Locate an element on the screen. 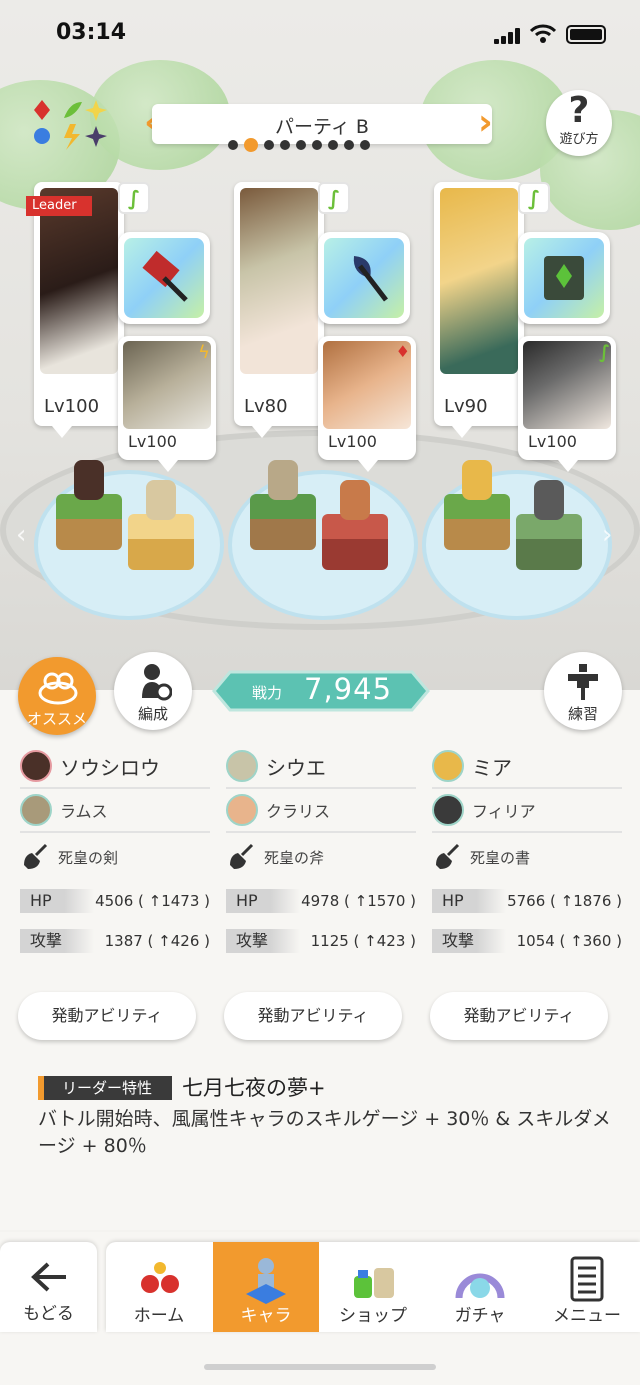 This screenshot has width=640, height=1385. sub-level: Lv100 is located at coordinates (552, 441).